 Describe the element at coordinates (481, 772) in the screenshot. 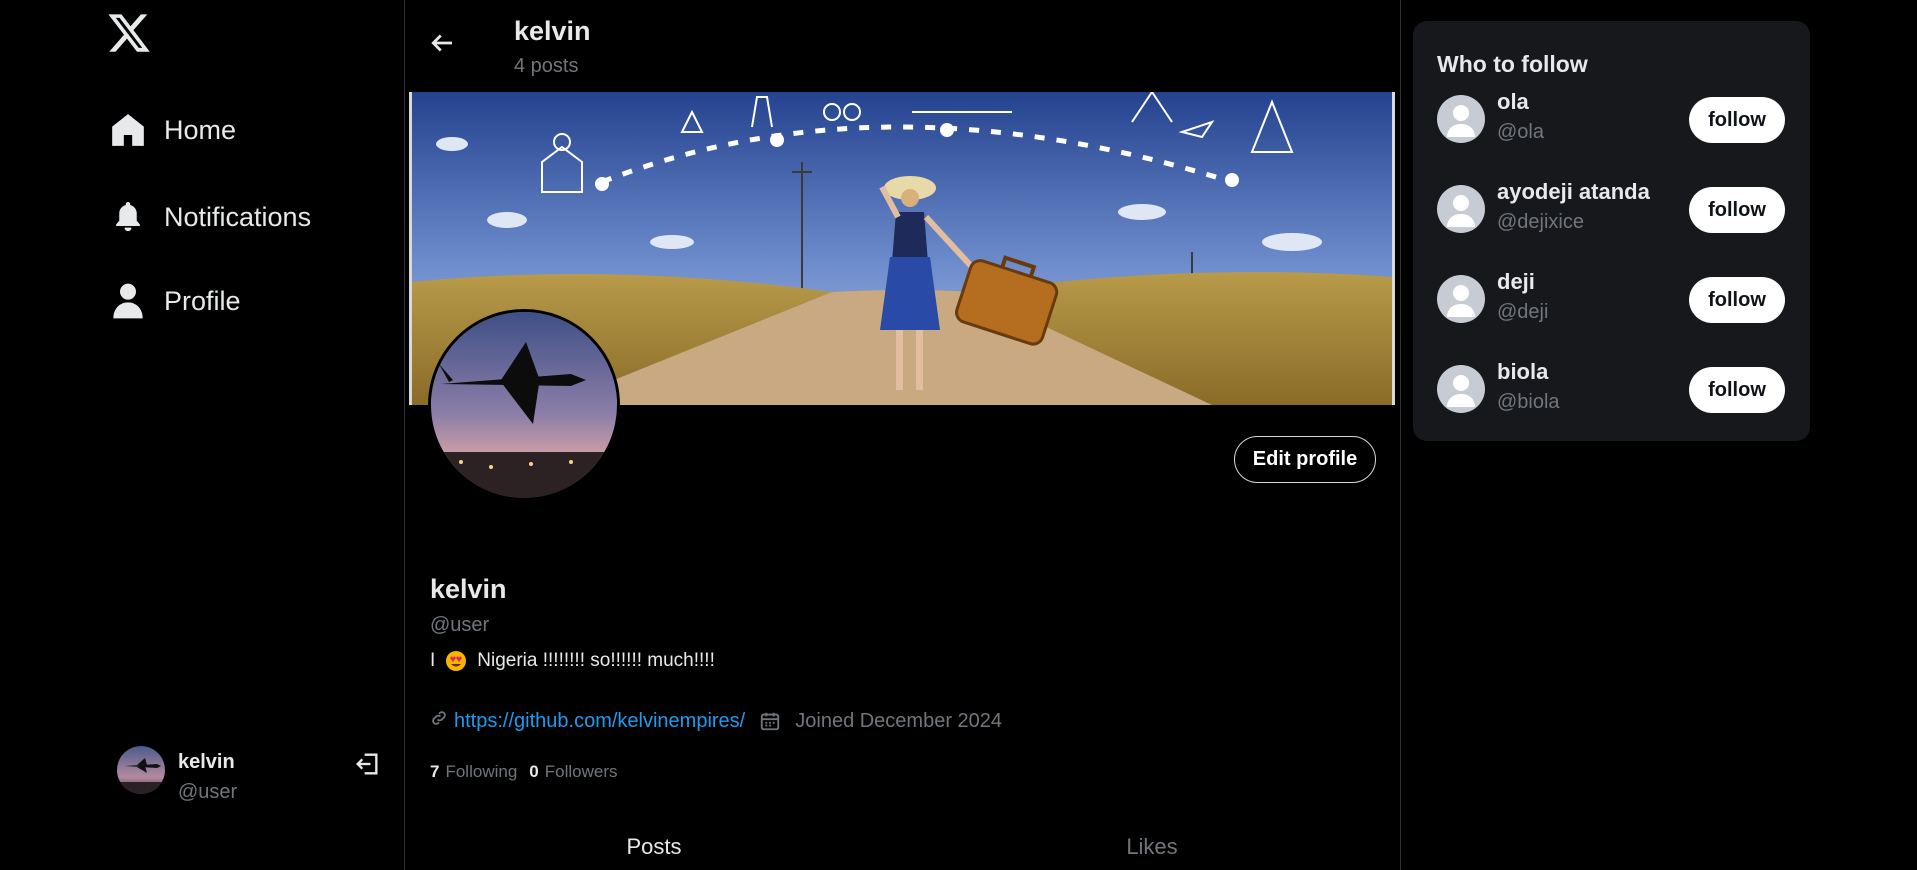

I see `following-link: Following` at that location.